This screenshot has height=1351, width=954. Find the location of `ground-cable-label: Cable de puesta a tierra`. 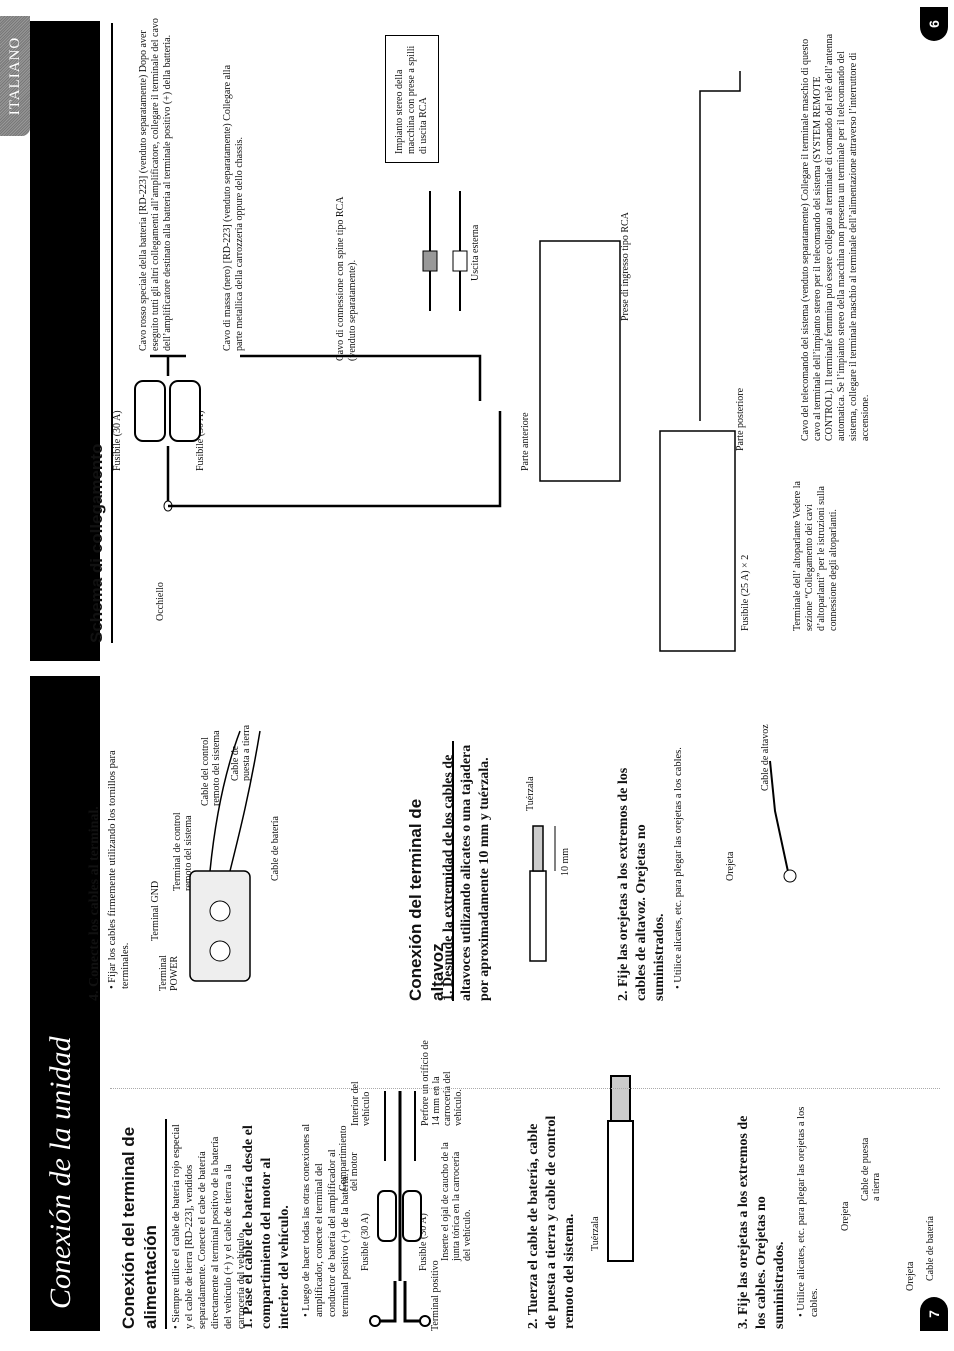

ground-cable-label: Cable de puesta a tierra is located at coordinates (871, 1169).